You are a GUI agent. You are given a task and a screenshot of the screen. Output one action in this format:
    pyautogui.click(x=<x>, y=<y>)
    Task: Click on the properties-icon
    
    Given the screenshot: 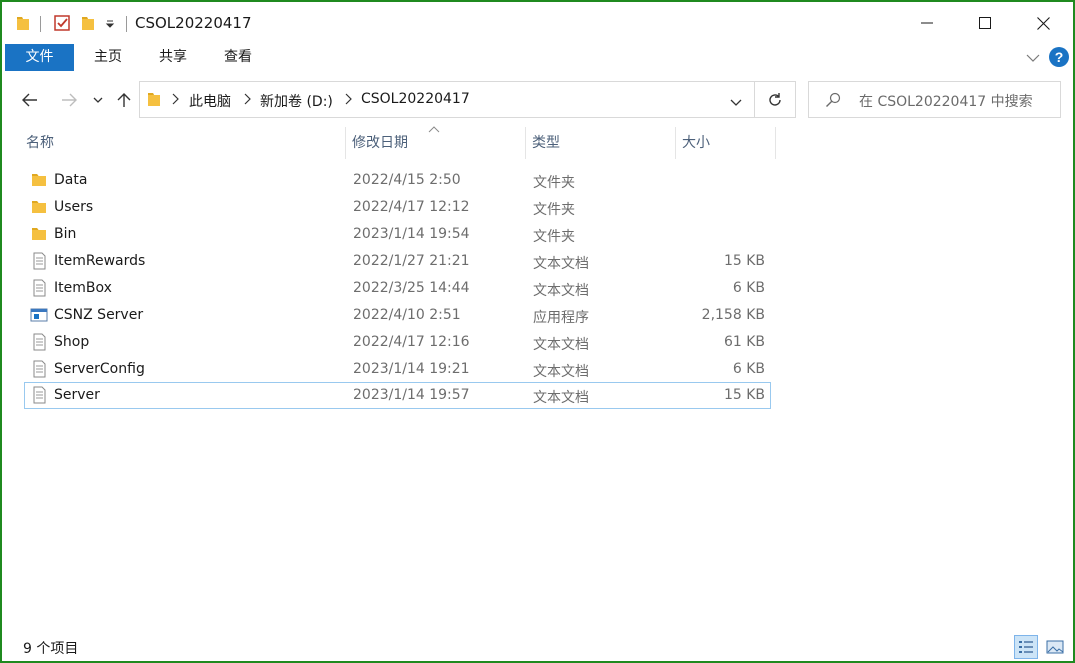 What is the action you would take?
    pyautogui.click(x=62, y=23)
    